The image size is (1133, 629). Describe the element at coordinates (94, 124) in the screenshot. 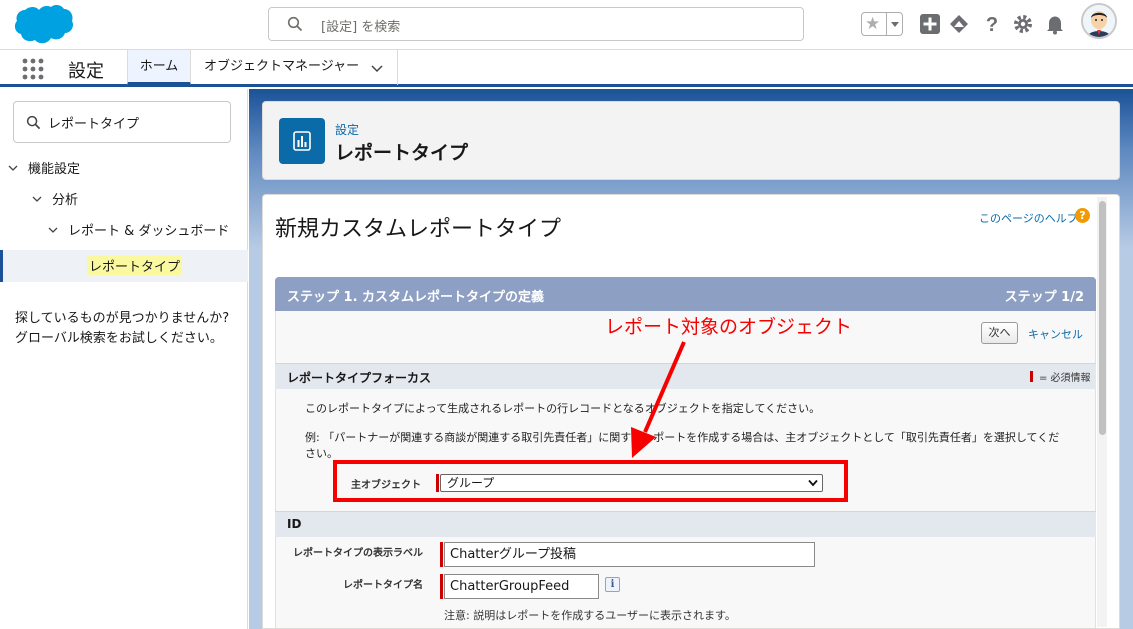

I see `quick-find-value: レポートタイプ` at that location.